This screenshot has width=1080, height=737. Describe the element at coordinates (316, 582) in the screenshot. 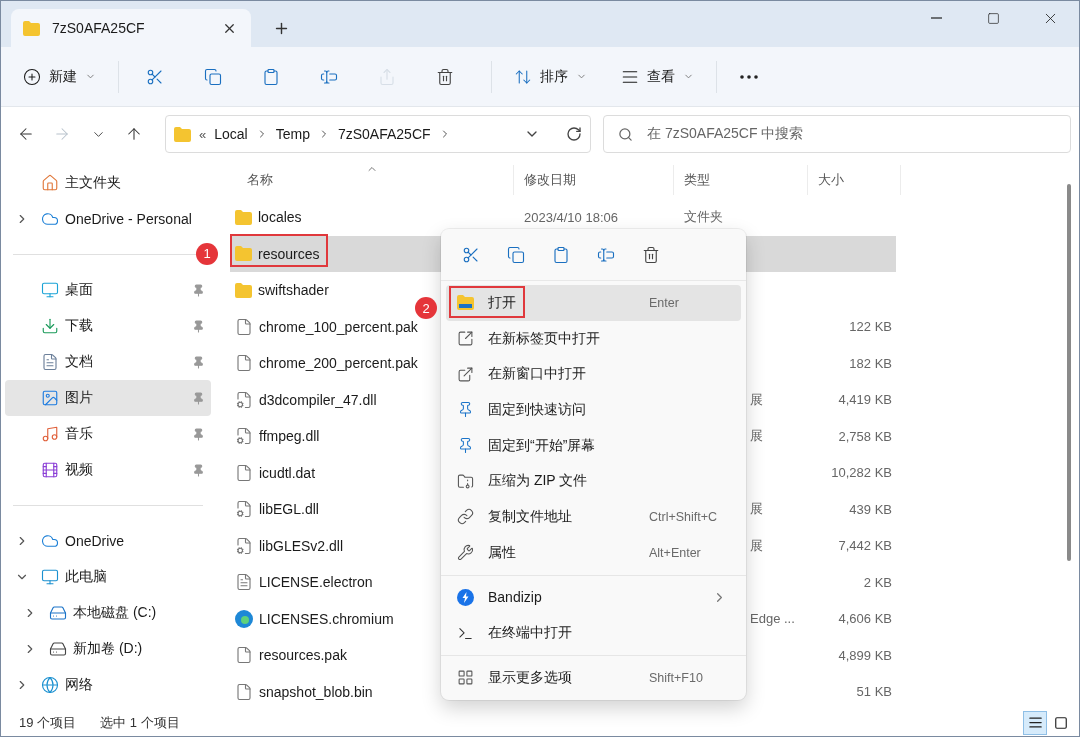

I see `file-name: LICENSE.electron` at that location.